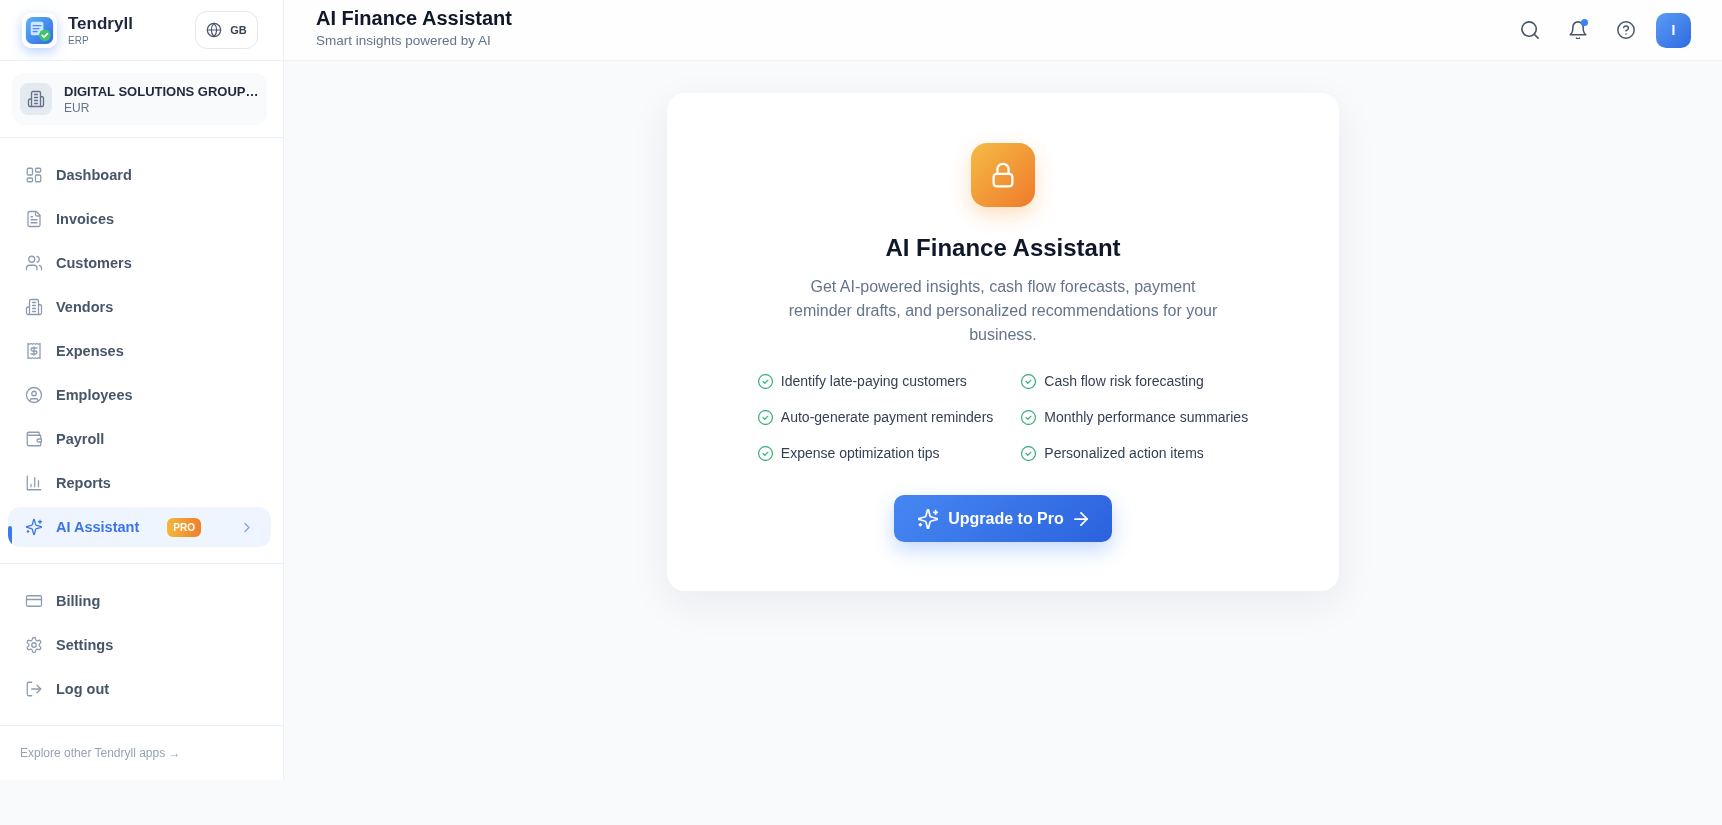 The height and width of the screenshot is (825, 1722). I want to click on company-switcher: DIGITAL SOLUTIONS GROUP… EUR, so click(139, 99).